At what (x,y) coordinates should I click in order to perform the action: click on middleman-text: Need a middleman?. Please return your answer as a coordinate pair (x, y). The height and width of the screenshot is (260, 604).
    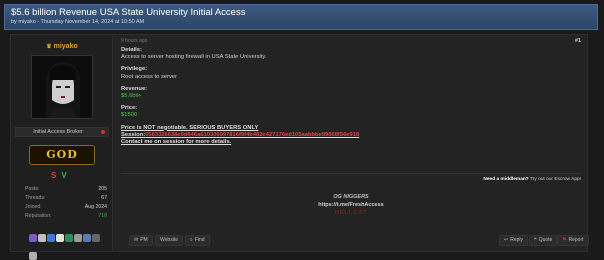
    Looking at the image, I should click on (506, 179).